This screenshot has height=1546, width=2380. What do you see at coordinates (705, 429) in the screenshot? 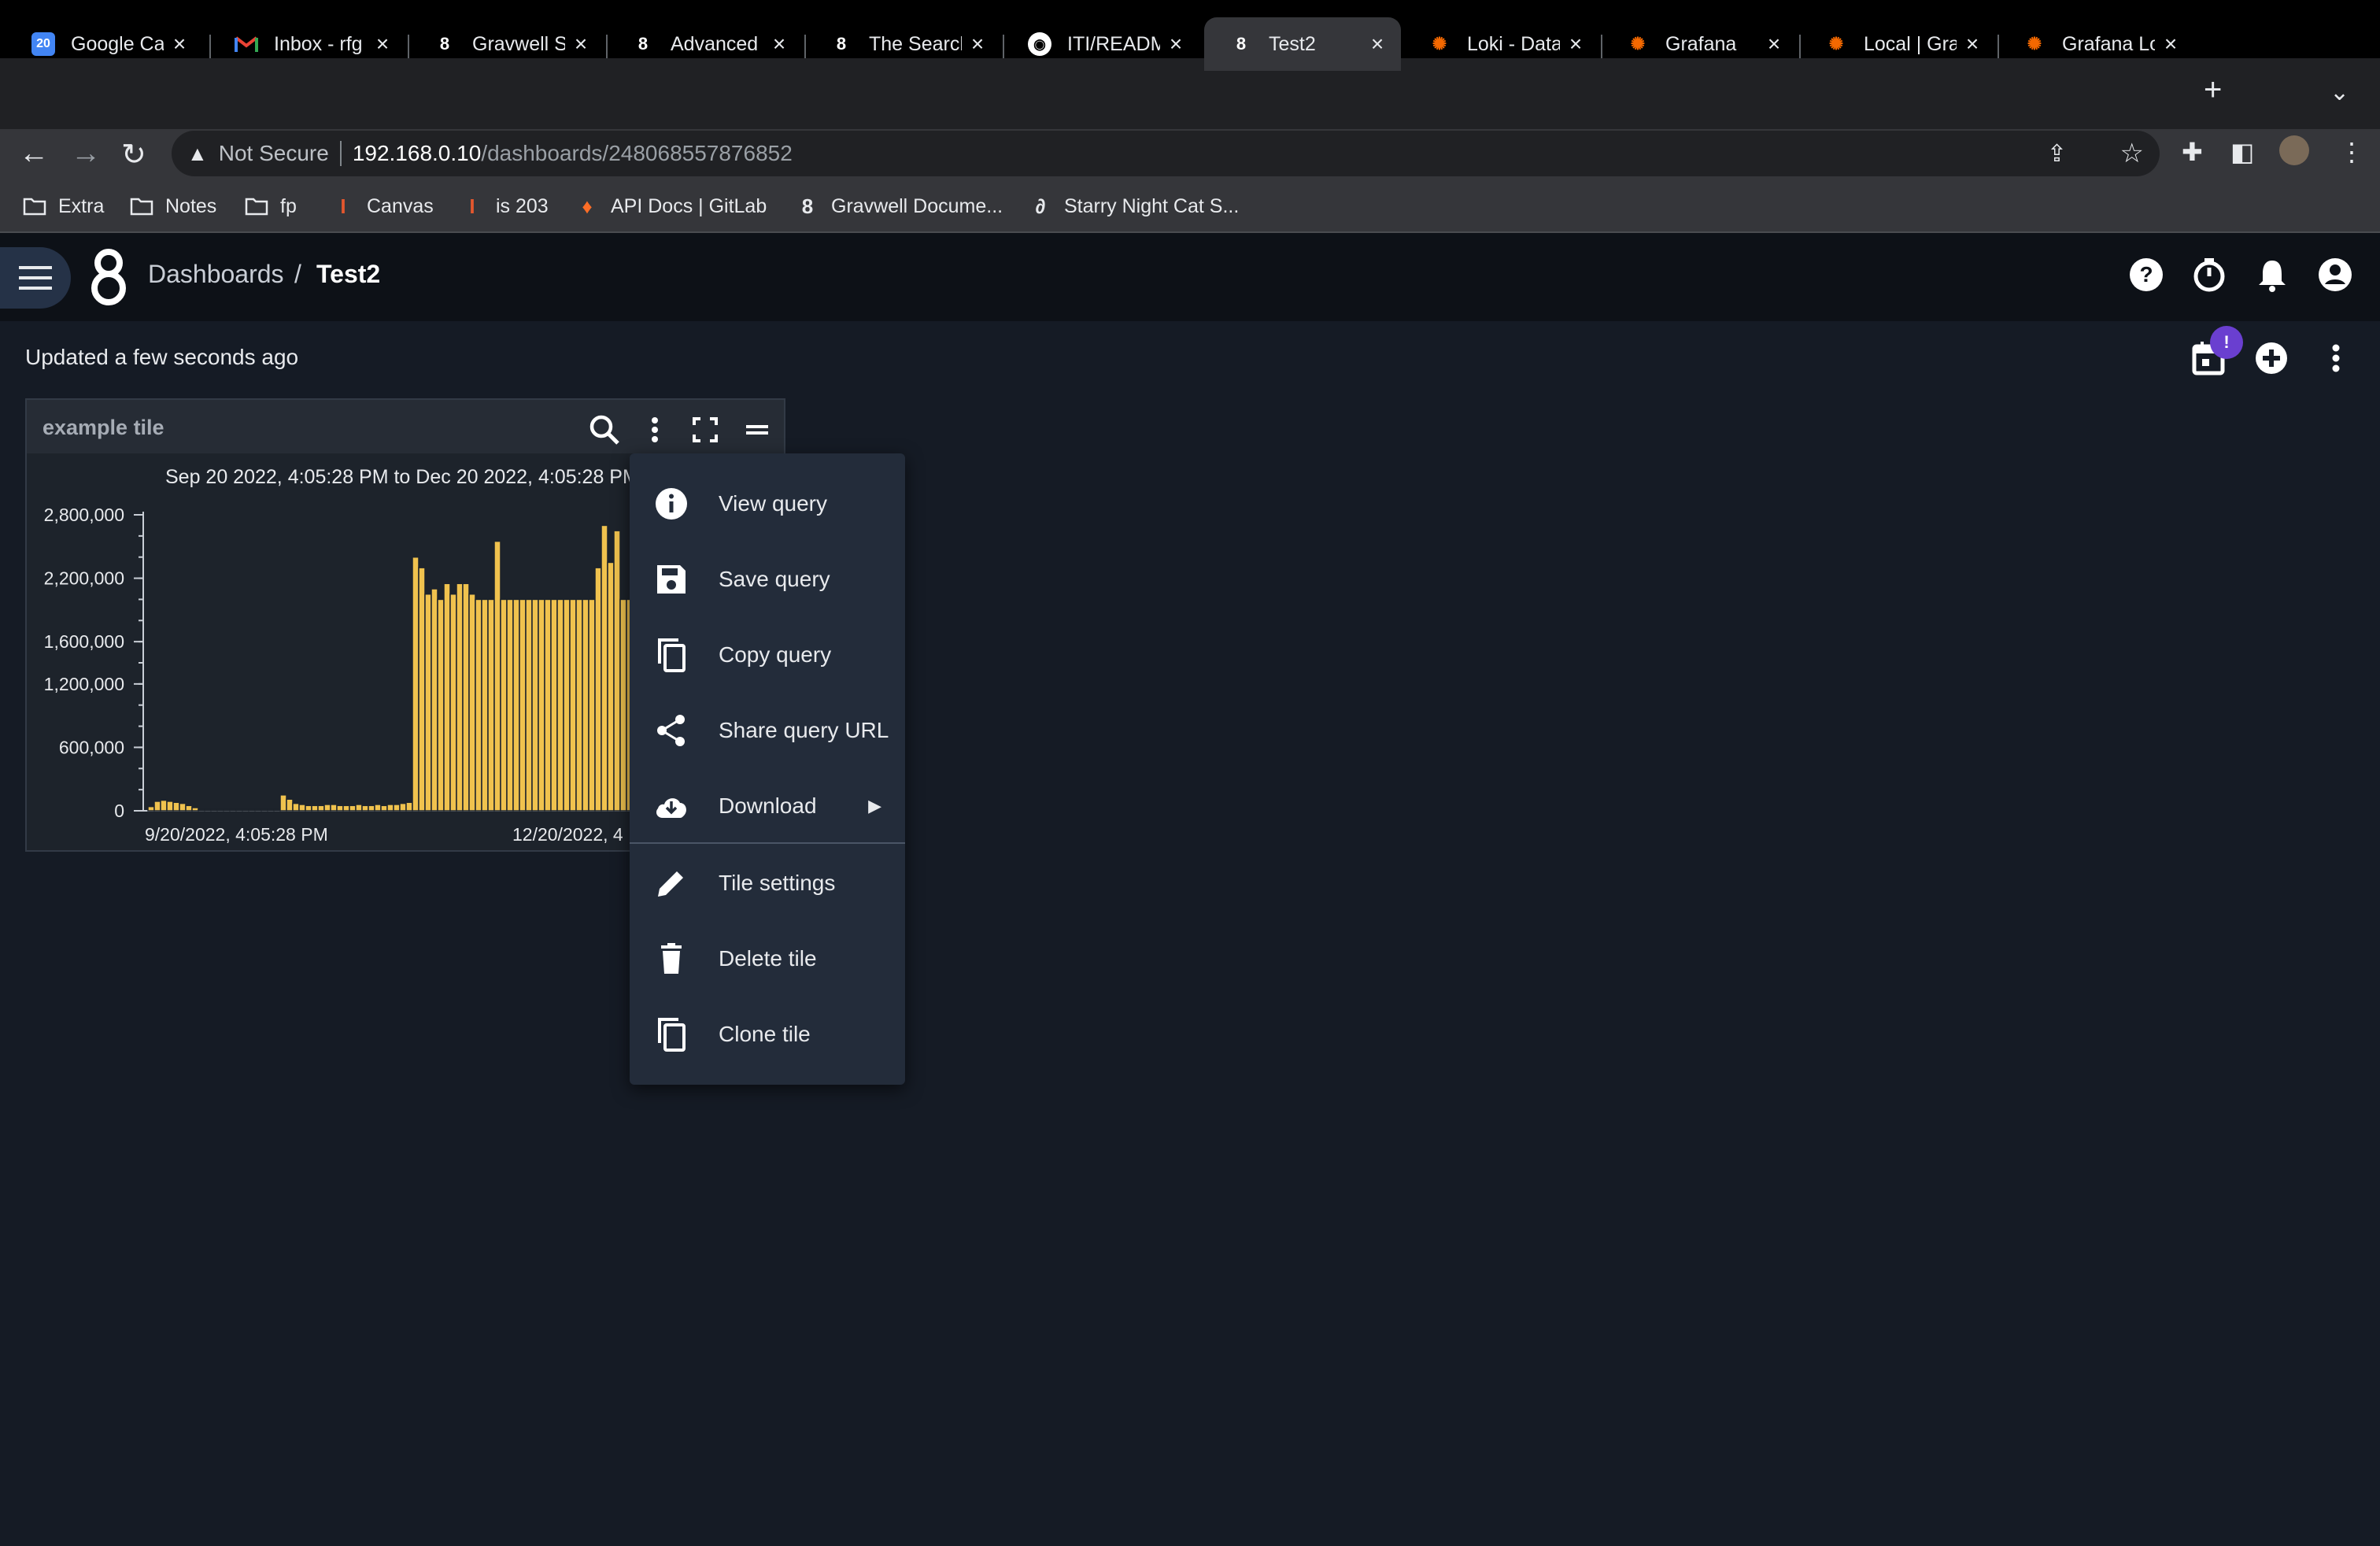
I see `fullscreen-icon` at bounding box center [705, 429].